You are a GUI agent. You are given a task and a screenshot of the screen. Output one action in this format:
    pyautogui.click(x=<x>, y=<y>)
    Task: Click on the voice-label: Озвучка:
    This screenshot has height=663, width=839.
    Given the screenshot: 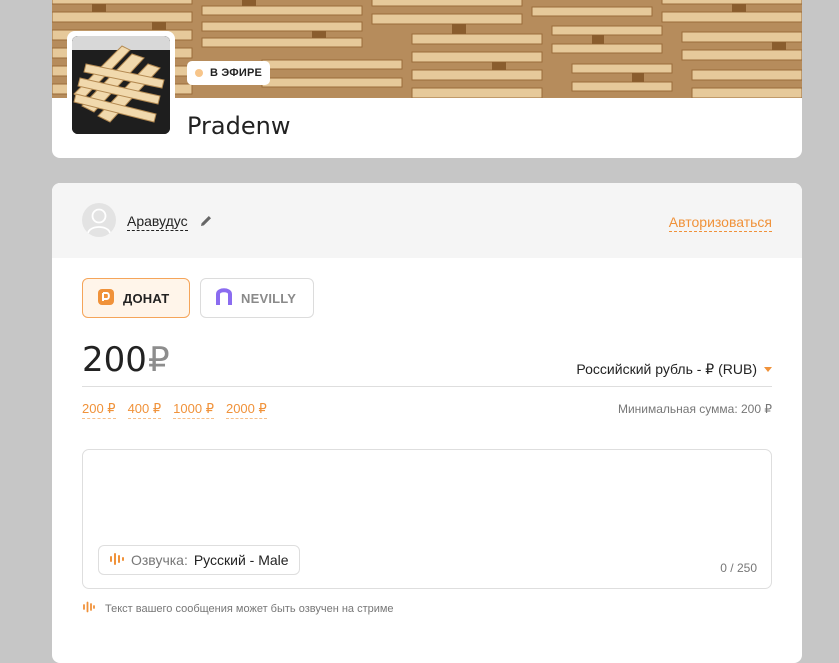 What is the action you would take?
    pyautogui.click(x=159, y=560)
    